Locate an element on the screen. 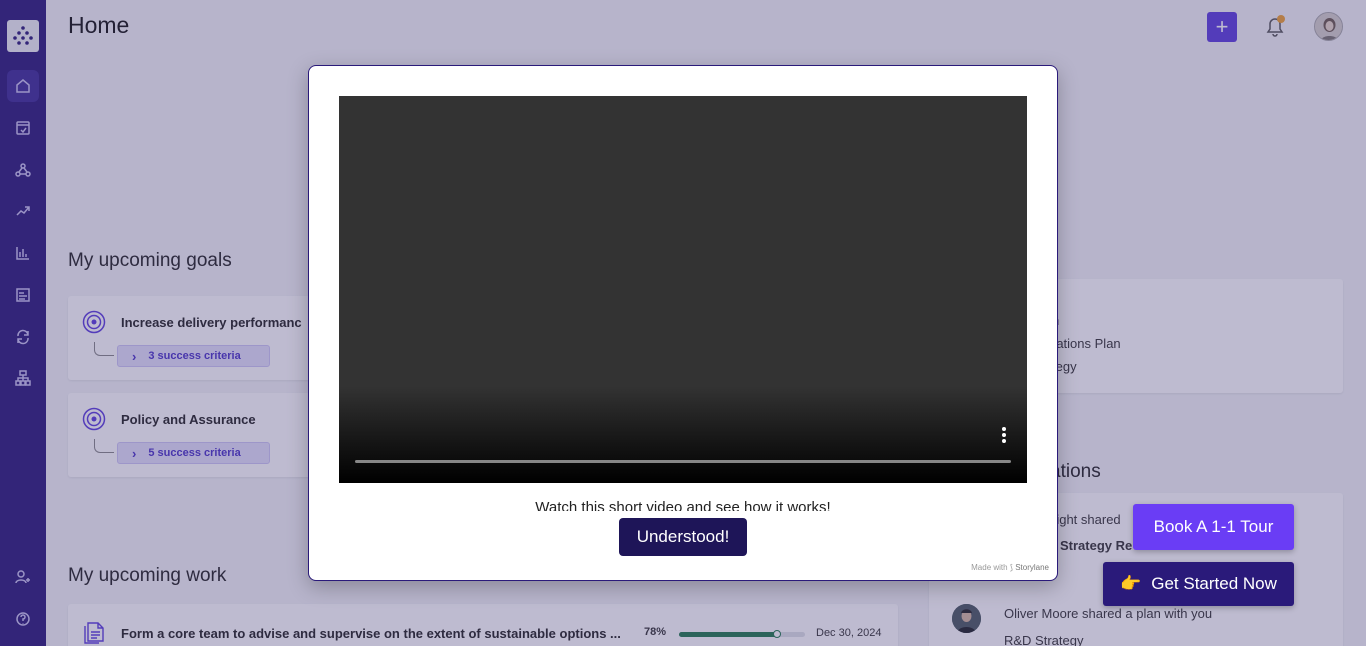  storylane-logo-icon: ⟆ is located at coordinates (1011, 567).